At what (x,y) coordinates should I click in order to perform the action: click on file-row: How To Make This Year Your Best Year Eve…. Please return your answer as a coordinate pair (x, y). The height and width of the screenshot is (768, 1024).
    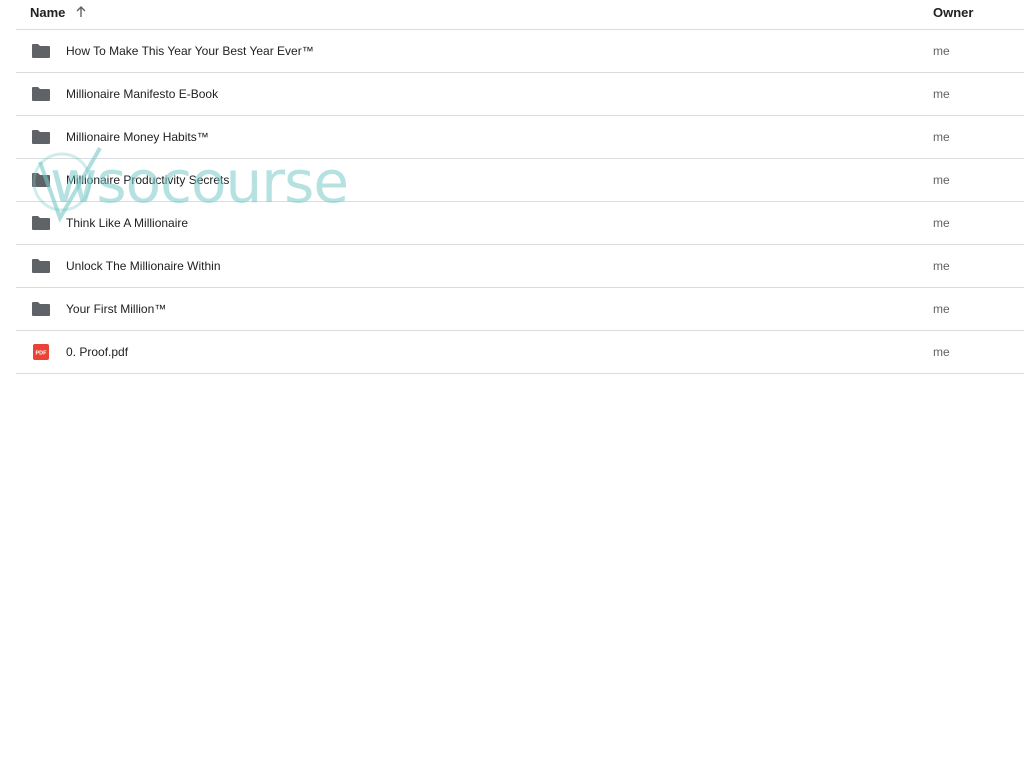
    Looking at the image, I should click on (520, 51).